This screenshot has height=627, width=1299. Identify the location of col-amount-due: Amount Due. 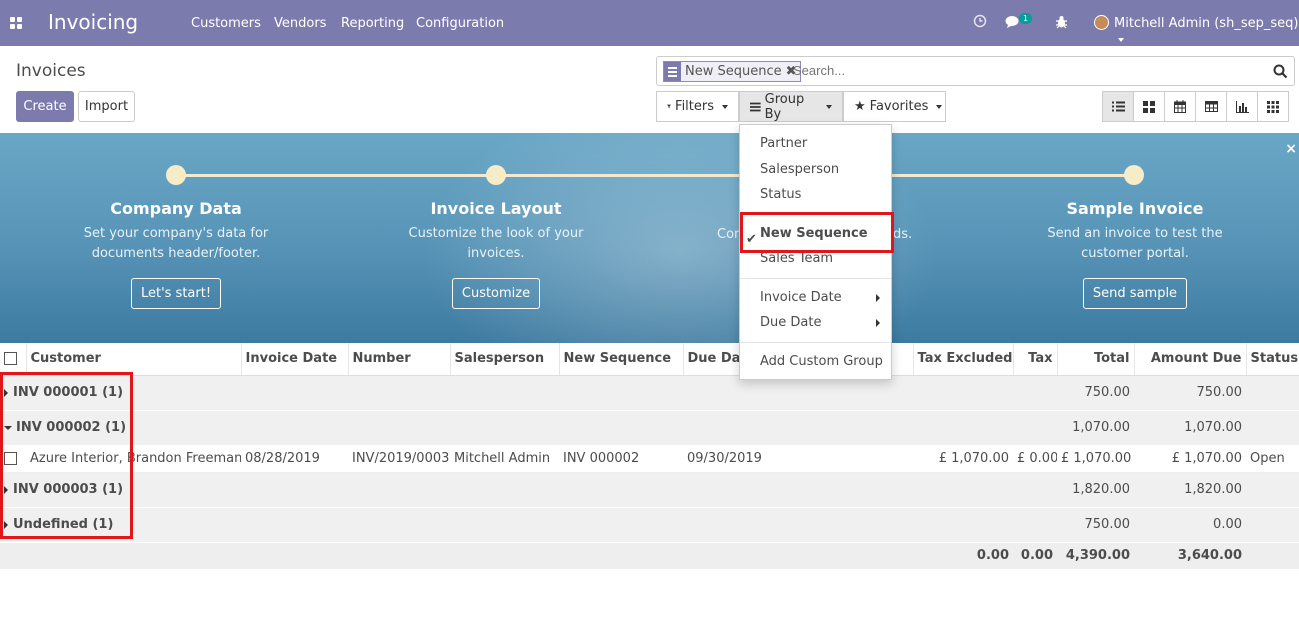
(1190, 359).